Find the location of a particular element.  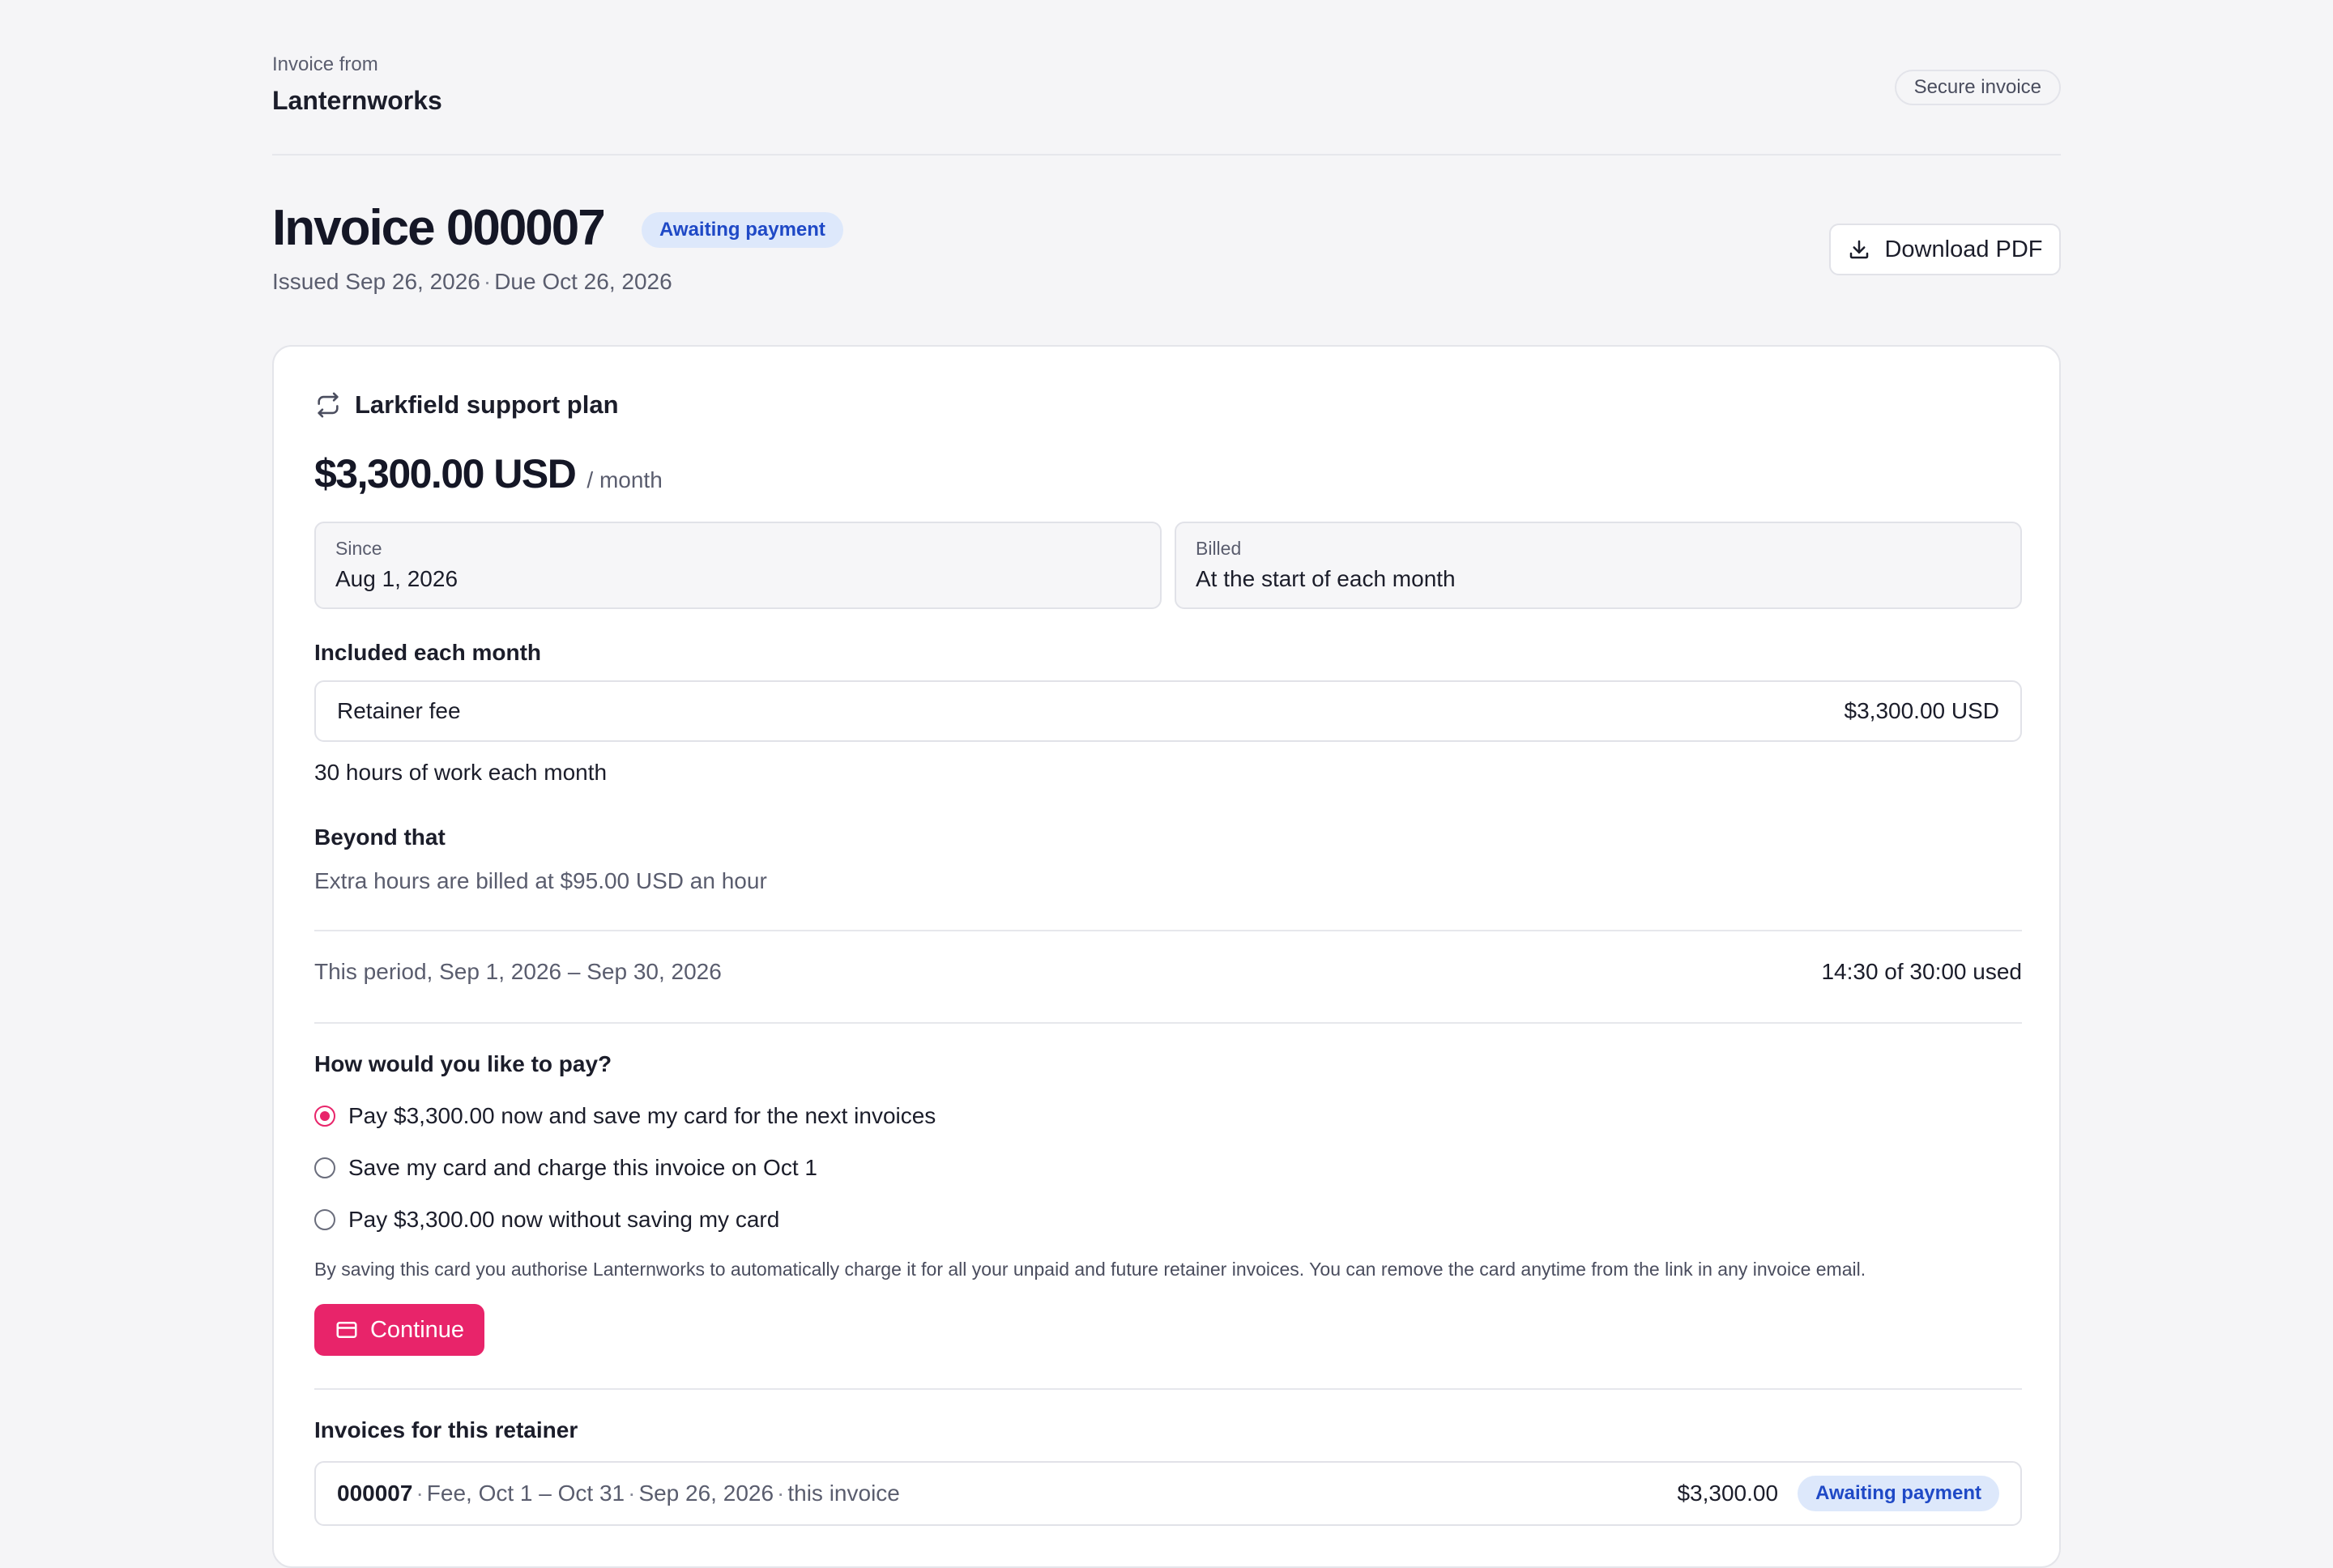

status-badge: Awaiting payment is located at coordinates (1898, 1493).